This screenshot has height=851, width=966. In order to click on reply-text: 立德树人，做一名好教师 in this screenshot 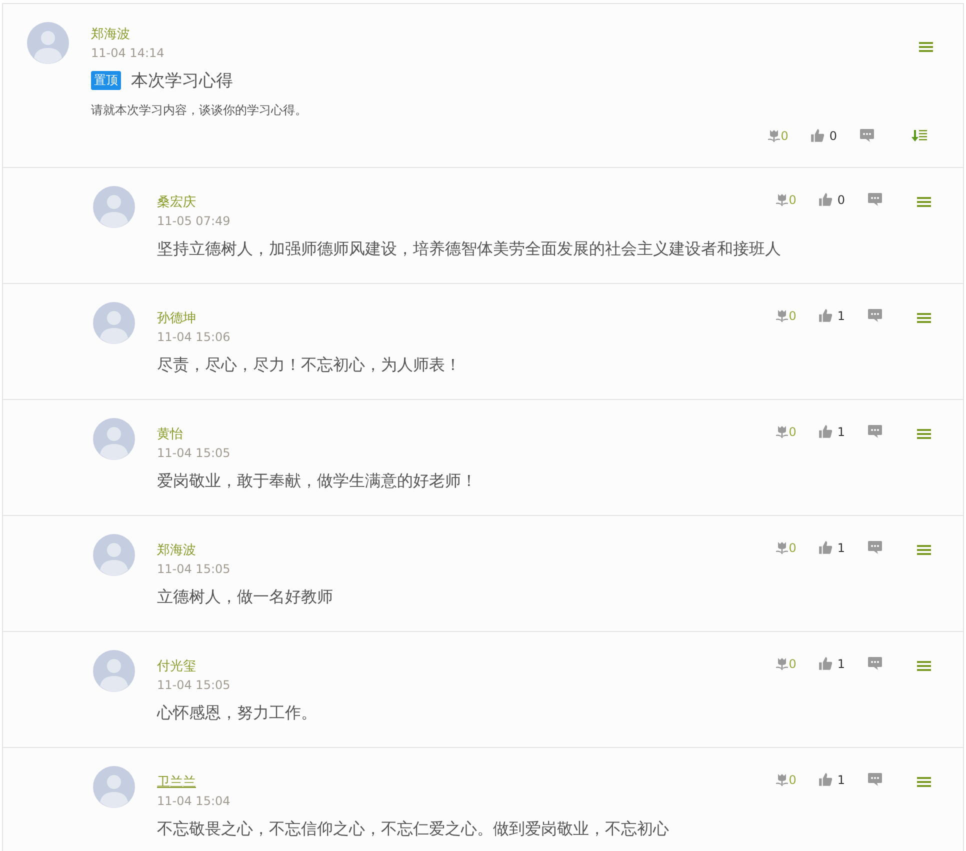, I will do `click(245, 597)`.